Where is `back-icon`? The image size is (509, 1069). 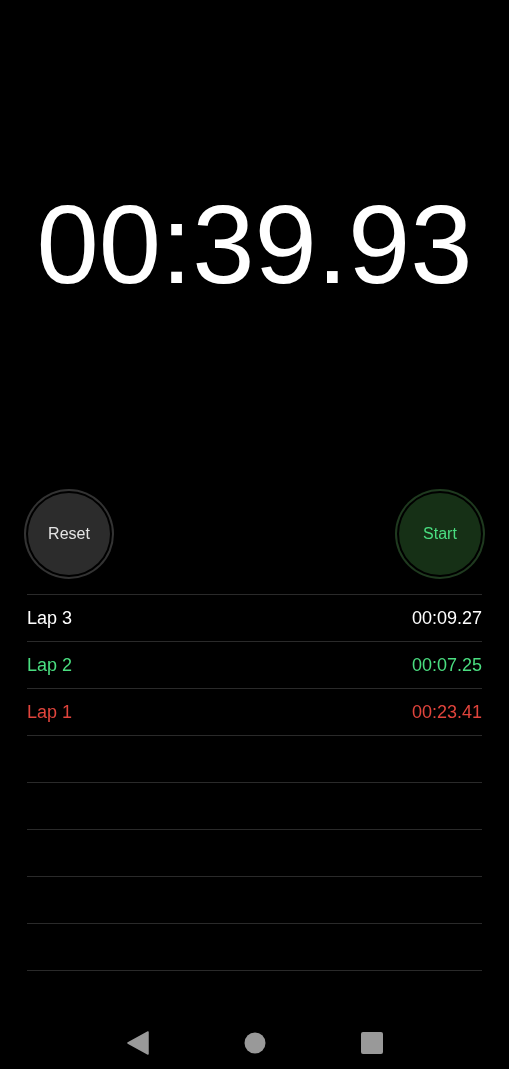
back-icon is located at coordinates (137, 1043).